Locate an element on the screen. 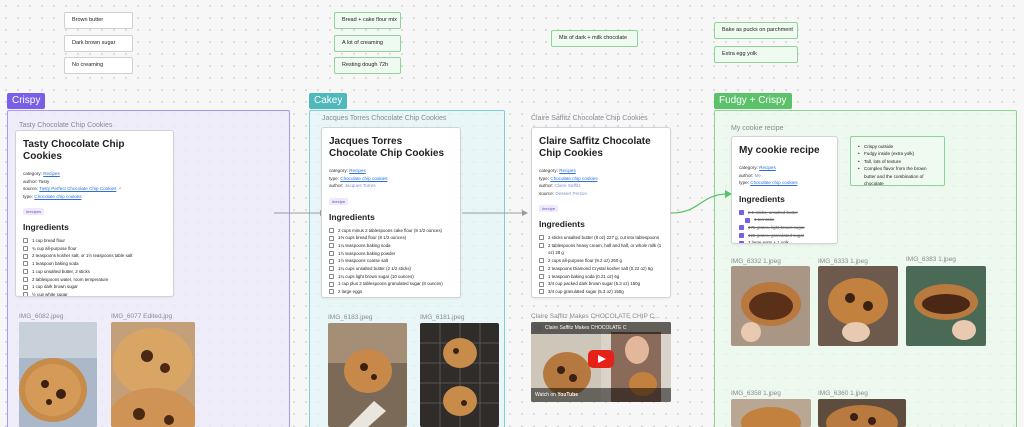 The image size is (1024, 427). ingredient-item: 1 cup unsalted butter, 2 sticks is located at coordinates (94, 272).